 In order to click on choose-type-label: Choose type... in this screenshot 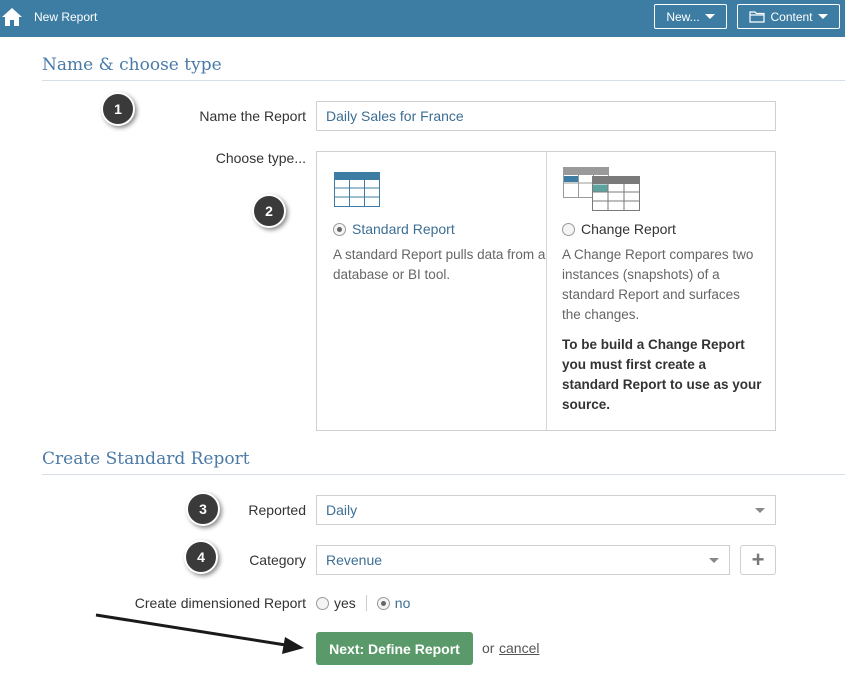, I will do `click(260, 158)`.